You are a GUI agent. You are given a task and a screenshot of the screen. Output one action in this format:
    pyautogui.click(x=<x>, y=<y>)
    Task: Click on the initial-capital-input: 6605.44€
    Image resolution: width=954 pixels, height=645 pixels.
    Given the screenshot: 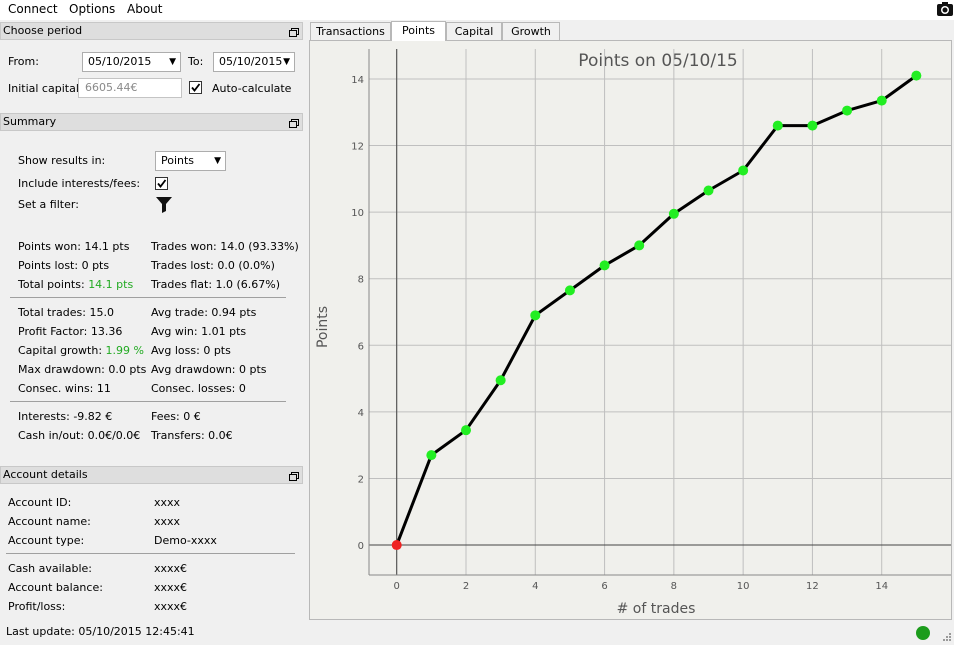 What is the action you would take?
    pyautogui.click(x=130, y=88)
    